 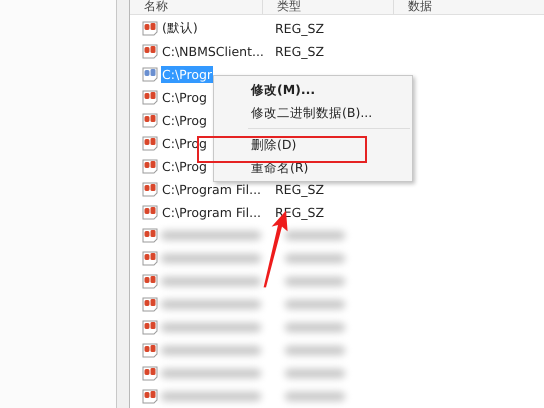 I want to click on column-header: 名称, so click(x=196, y=7).